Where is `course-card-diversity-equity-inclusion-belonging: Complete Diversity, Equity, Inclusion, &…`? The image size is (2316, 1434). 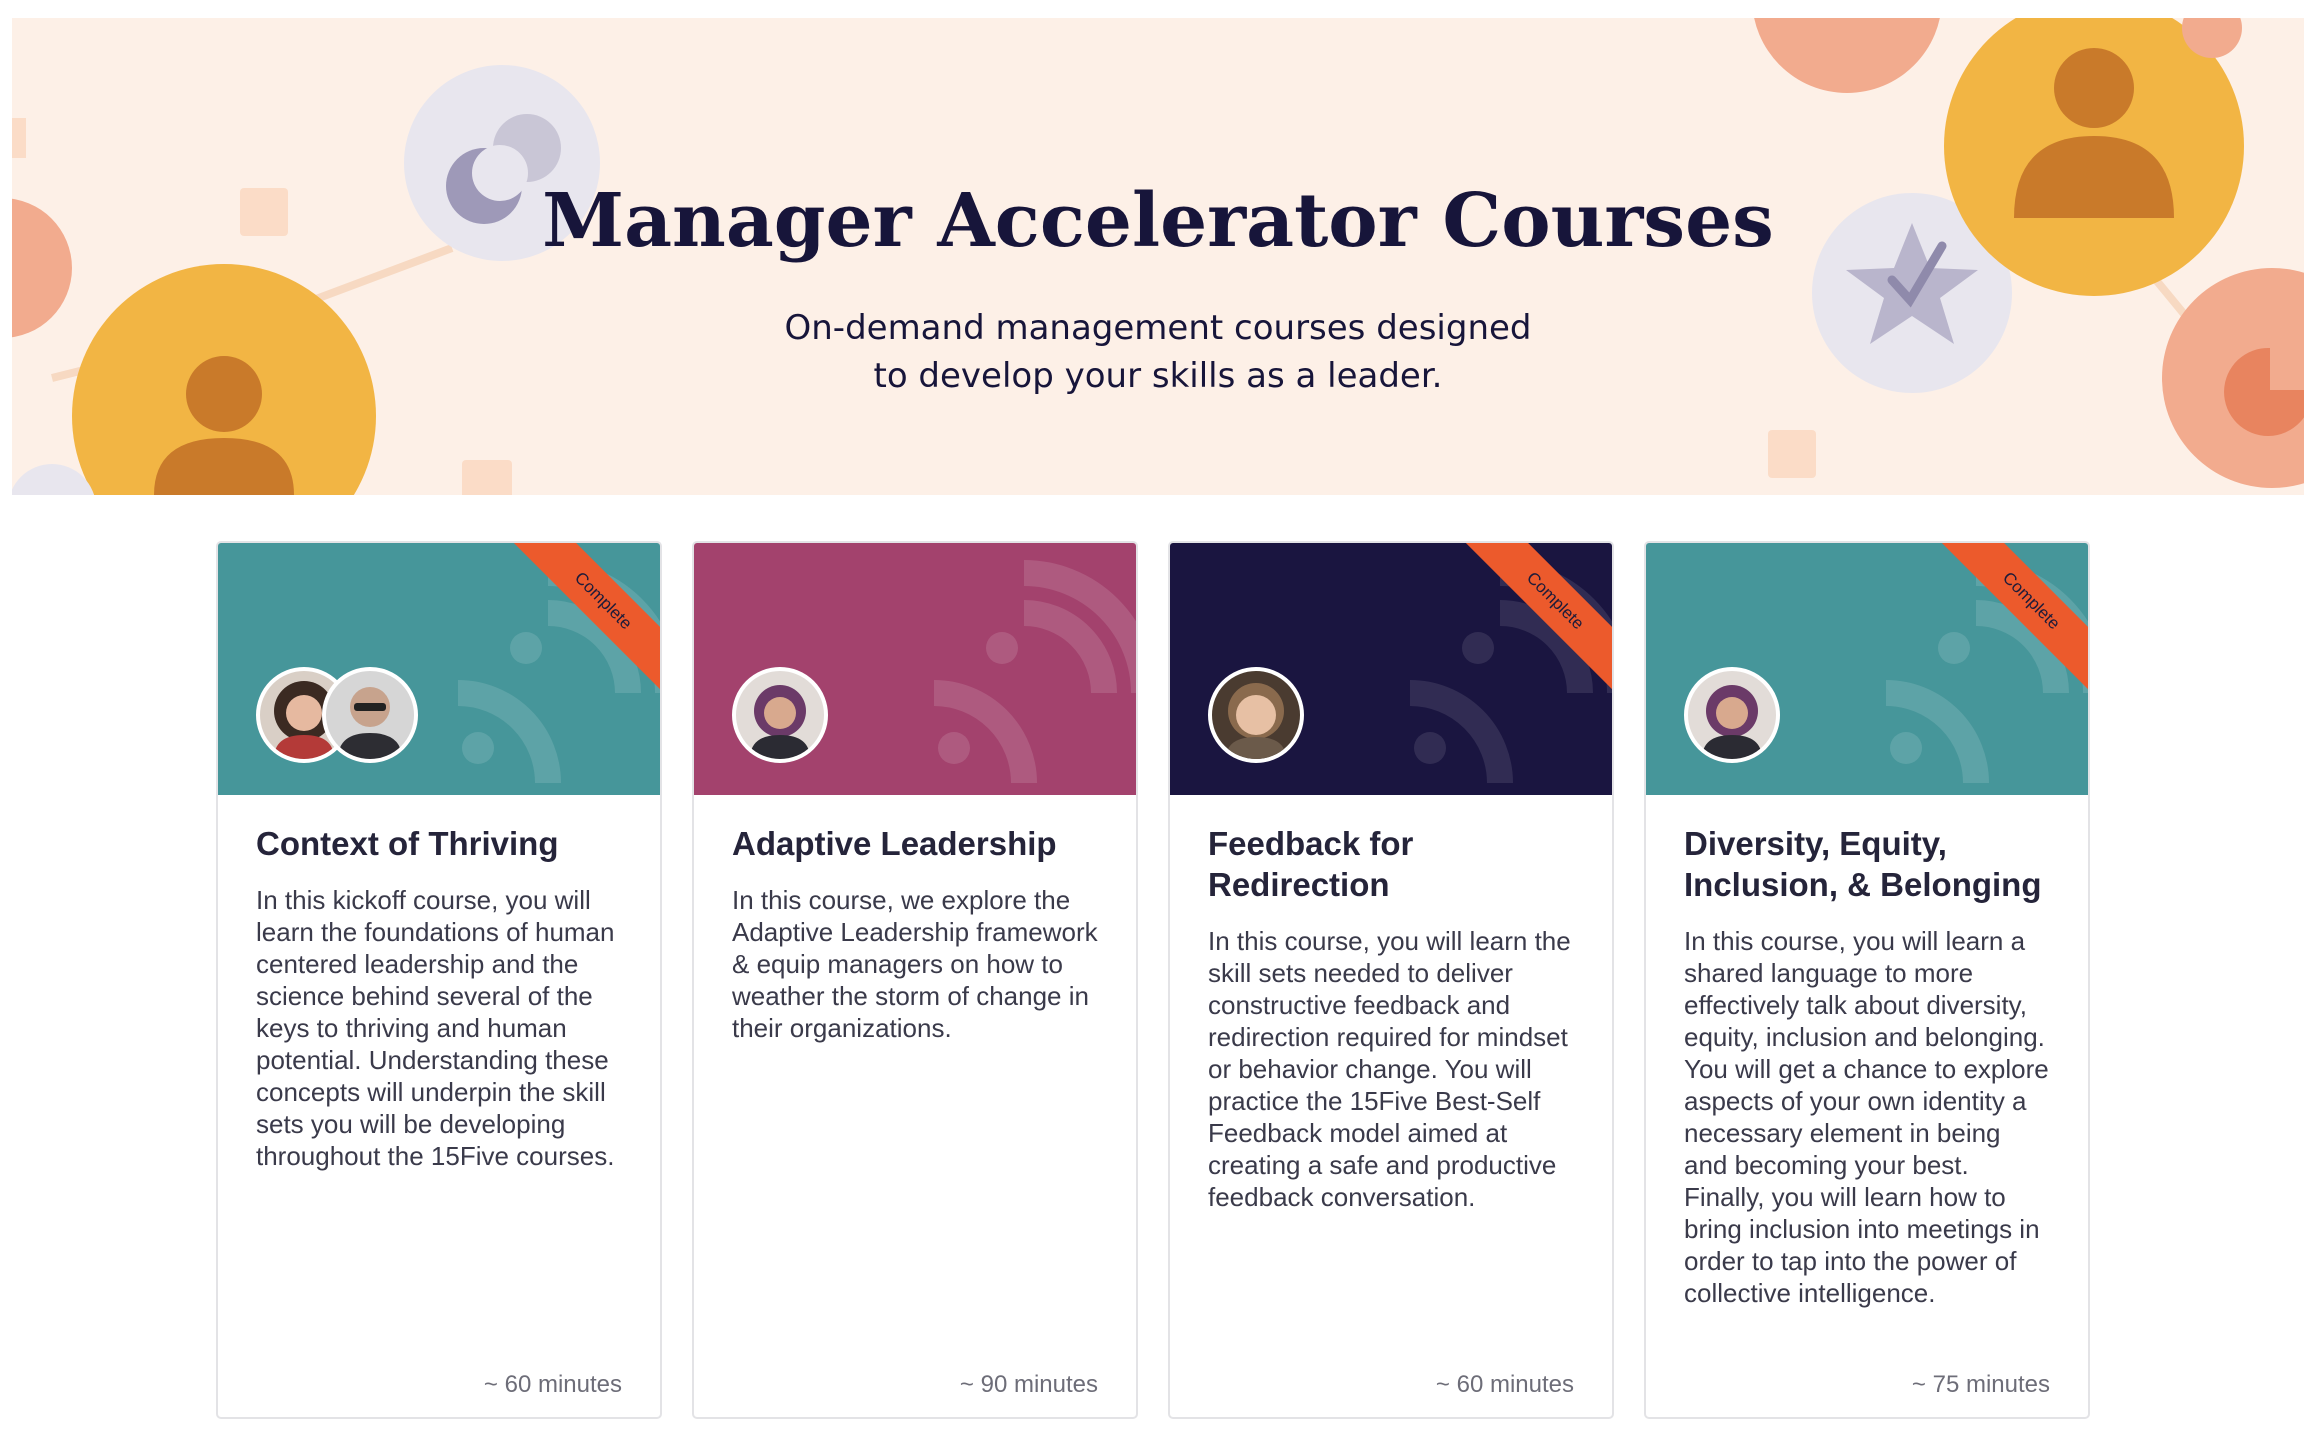 course-card-diversity-equity-inclusion-belonging: Complete Diversity, Equity, Inclusion, &… is located at coordinates (1867, 980).